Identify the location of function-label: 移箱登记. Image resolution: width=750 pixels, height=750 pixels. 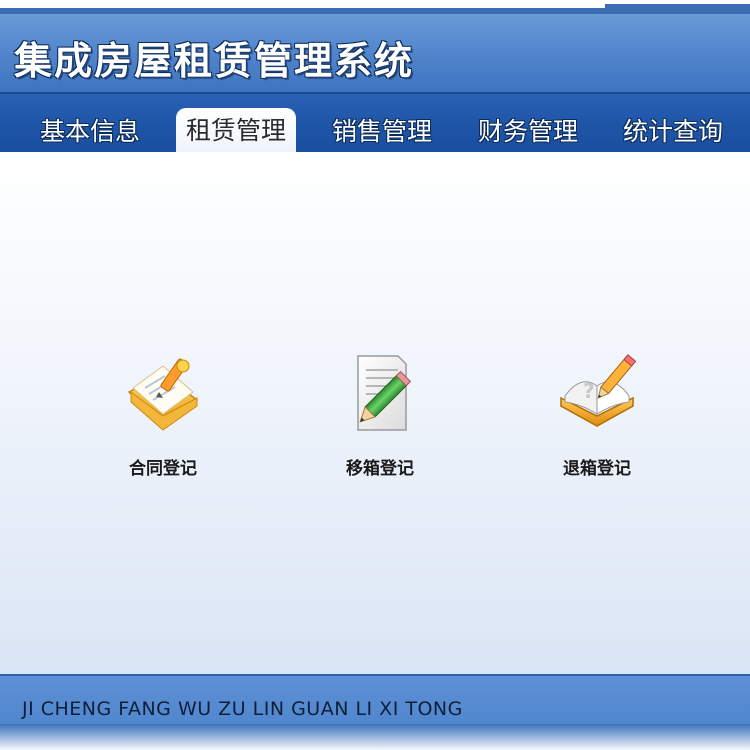
(380, 469).